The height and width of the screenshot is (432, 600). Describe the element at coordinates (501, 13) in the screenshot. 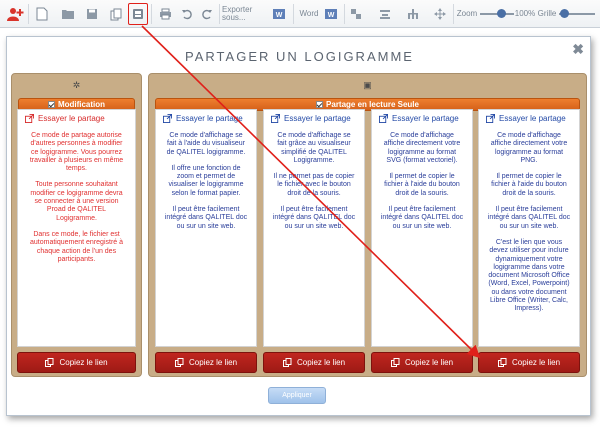

I see `zoom-slider-handle` at that location.